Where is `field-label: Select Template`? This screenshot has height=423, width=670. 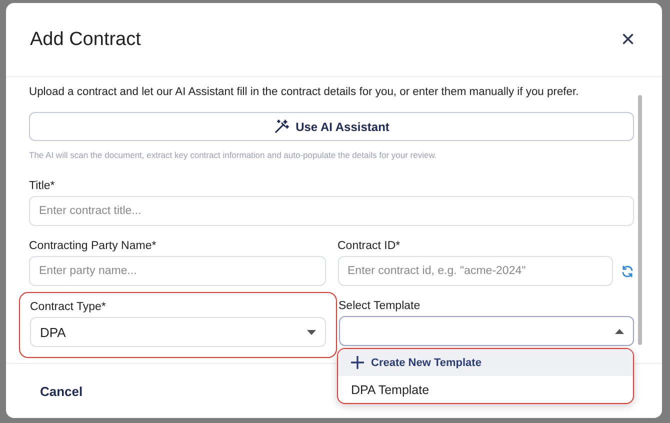 field-label: Select Template is located at coordinates (380, 306).